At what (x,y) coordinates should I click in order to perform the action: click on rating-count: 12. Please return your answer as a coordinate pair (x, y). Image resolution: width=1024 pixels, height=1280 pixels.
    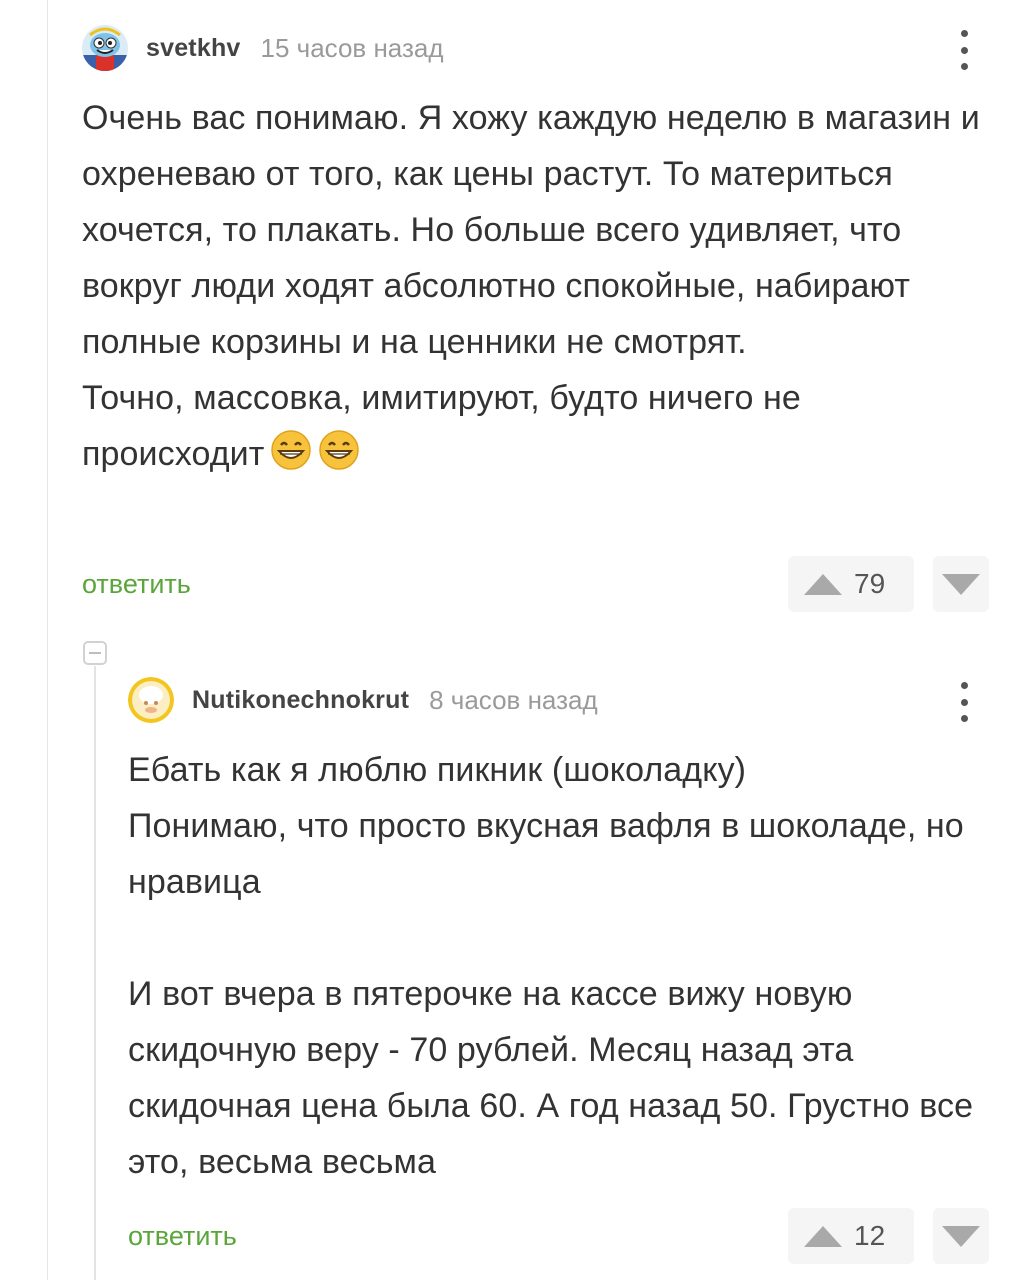
    Looking at the image, I should click on (870, 1235).